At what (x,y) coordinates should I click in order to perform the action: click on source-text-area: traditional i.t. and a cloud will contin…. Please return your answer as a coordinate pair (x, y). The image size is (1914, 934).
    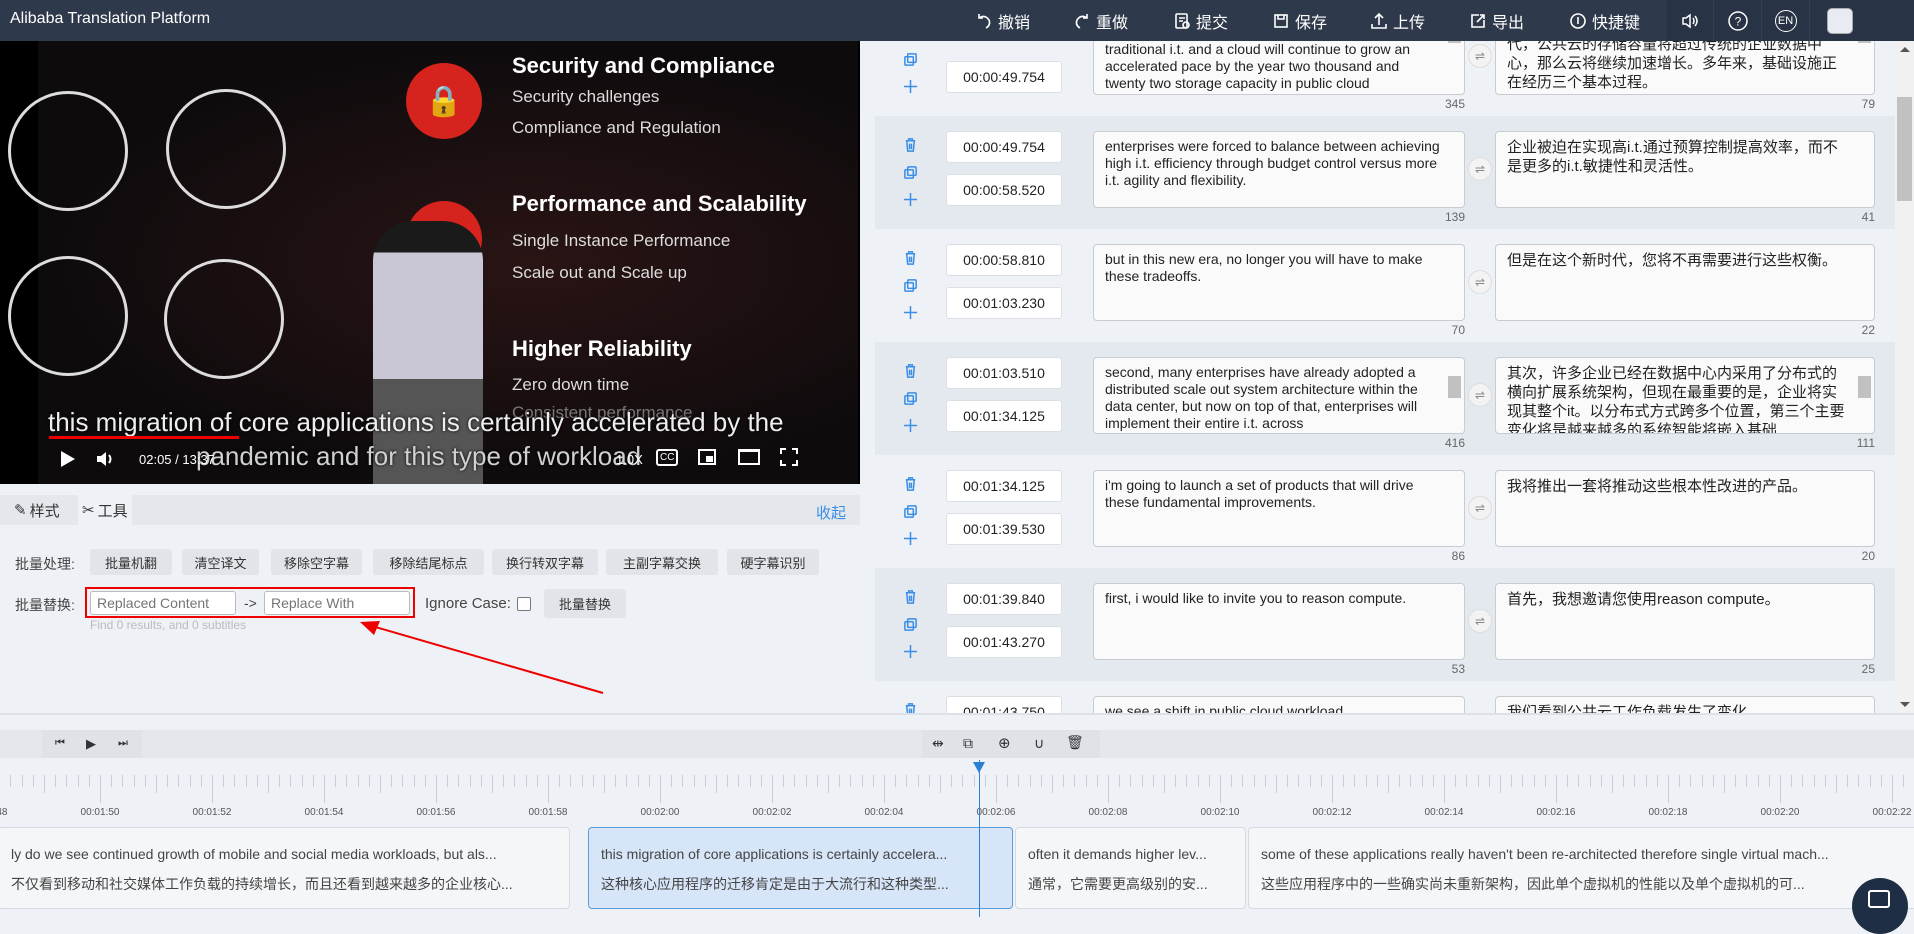
    Looking at the image, I should click on (1279, 68).